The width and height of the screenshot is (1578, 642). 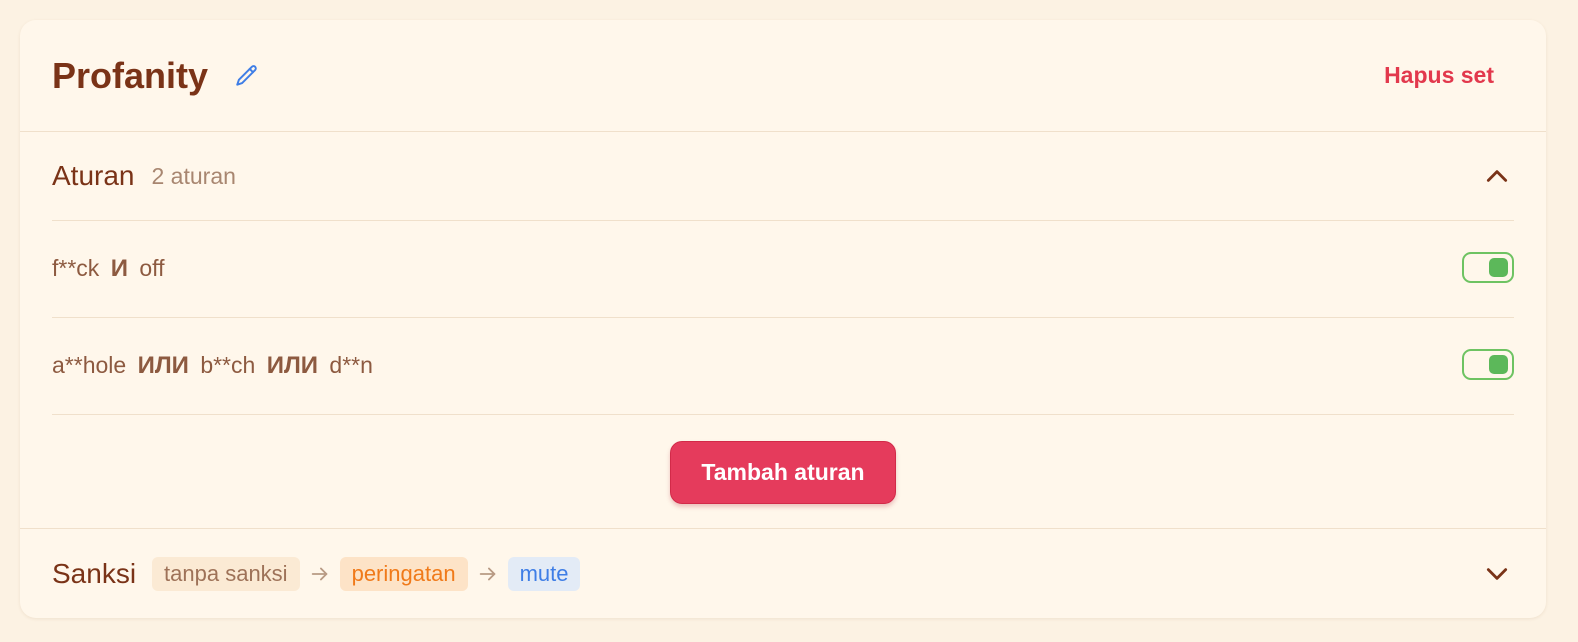 What do you see at coordinates (152, 268) in the screenshot?
I see `rule-term: off` at bounding box center [152, 268].